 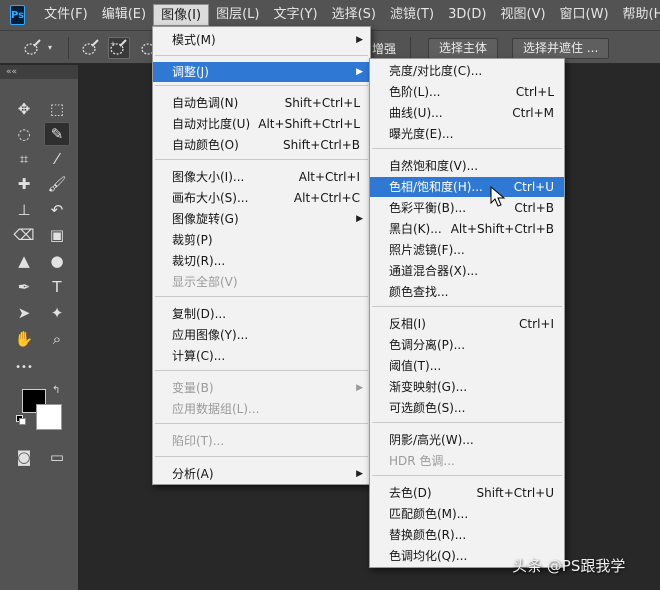 What do you see at coordinates (24, 210) in the screenshot?
I see `clone-stamp-icon: ⊥` at bounding box center [24, 210].